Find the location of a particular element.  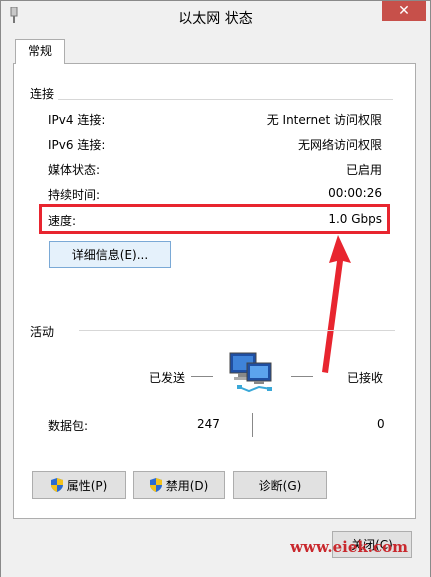

properties-label: 属性(P) is located at coordinates (87, 485).